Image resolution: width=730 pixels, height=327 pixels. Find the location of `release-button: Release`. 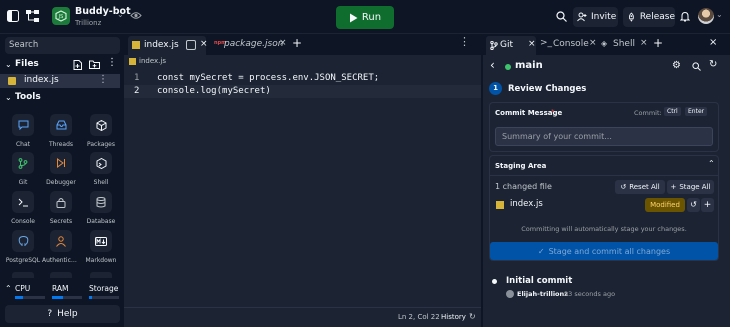

release-button: Release is located at coordinates (649, 17).